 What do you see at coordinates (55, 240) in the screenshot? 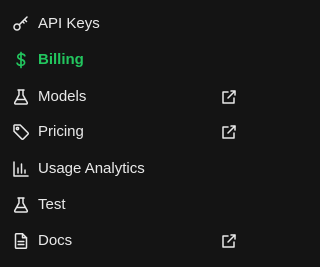
I see `nav-item-label: Docs` at bounding box center [55, 240].